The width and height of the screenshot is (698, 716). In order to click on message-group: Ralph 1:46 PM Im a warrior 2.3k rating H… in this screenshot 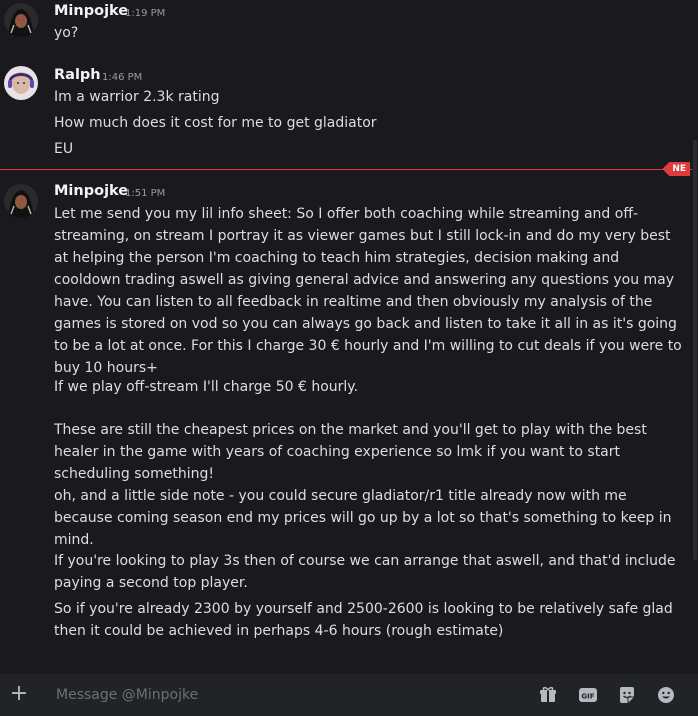, I will do `click(346, 114)`.